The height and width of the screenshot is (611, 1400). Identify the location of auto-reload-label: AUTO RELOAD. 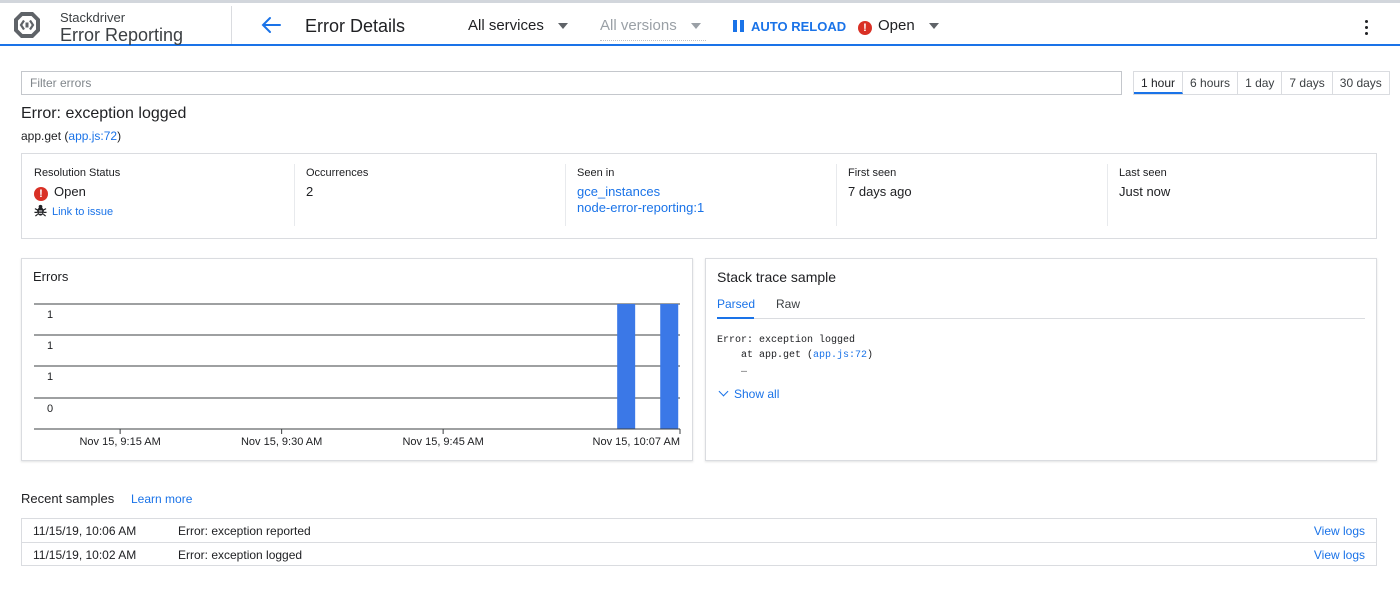
(799, 26).